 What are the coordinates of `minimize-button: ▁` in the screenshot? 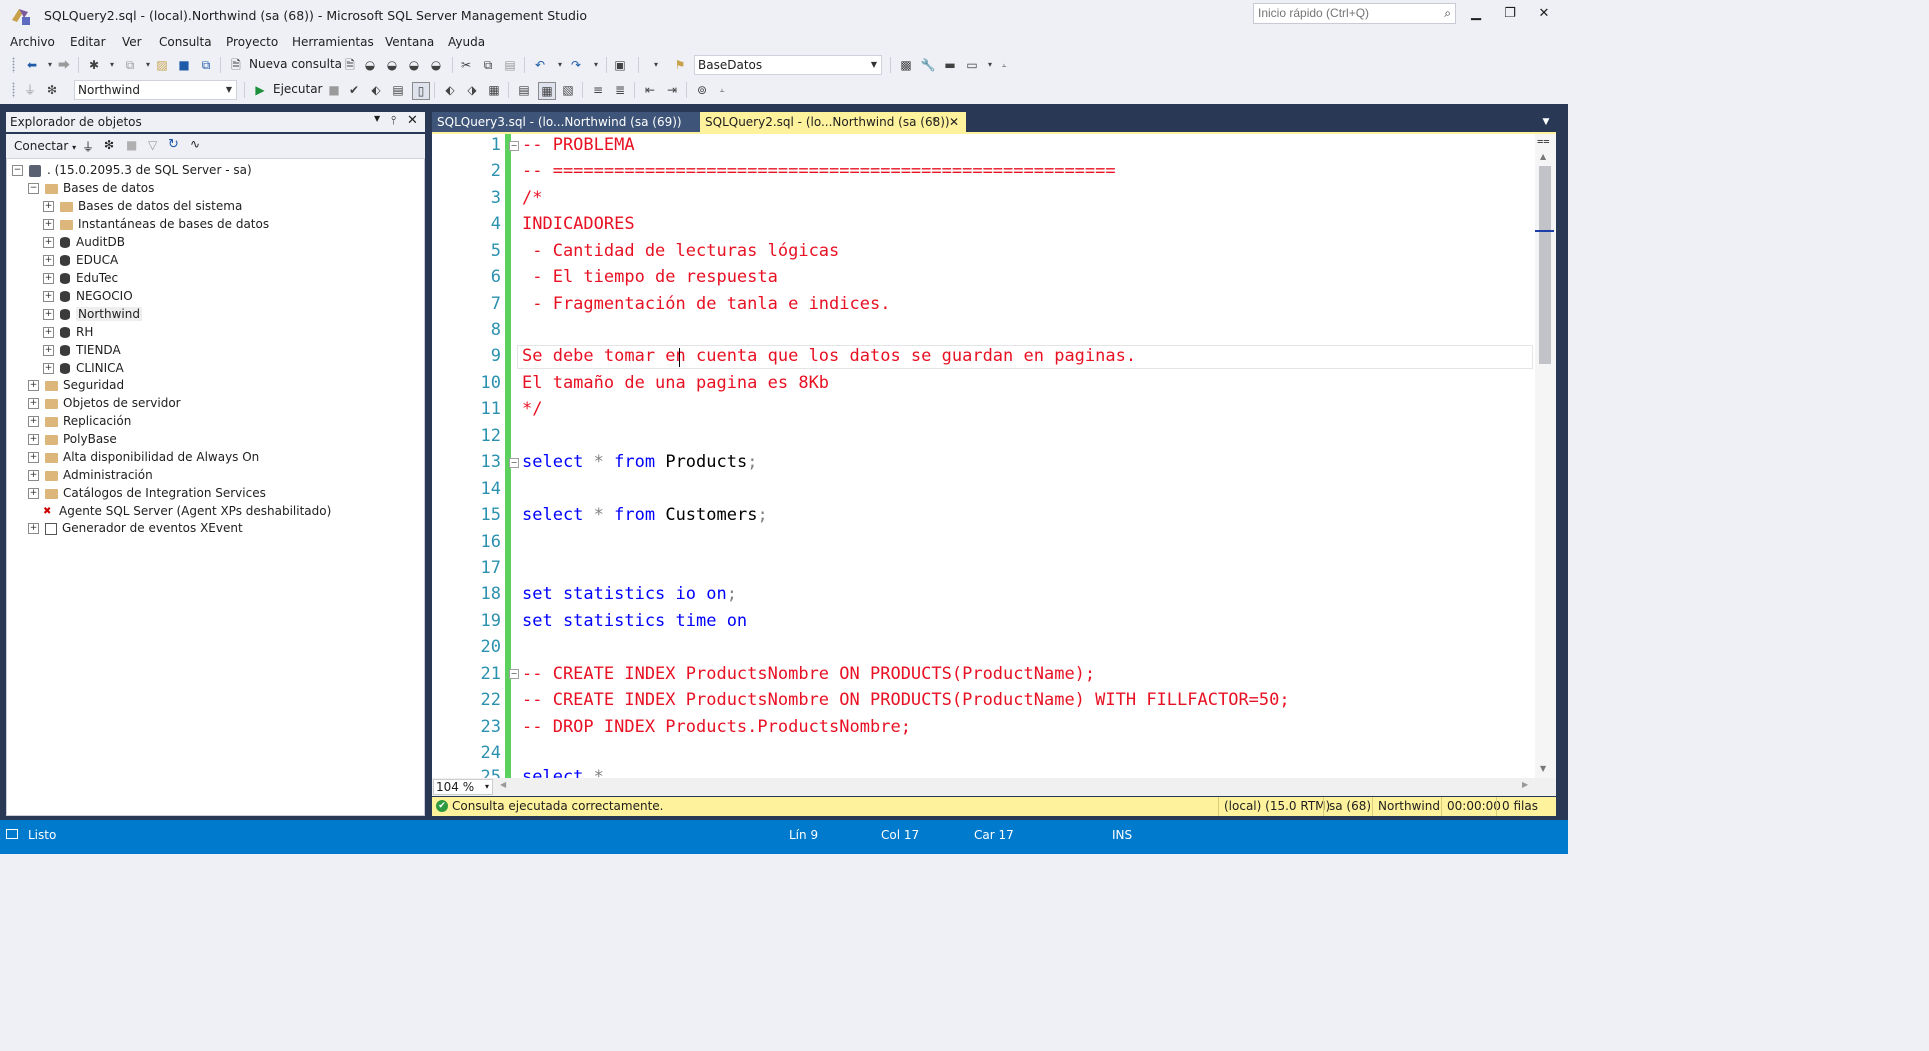 It's located at (1476, 15).